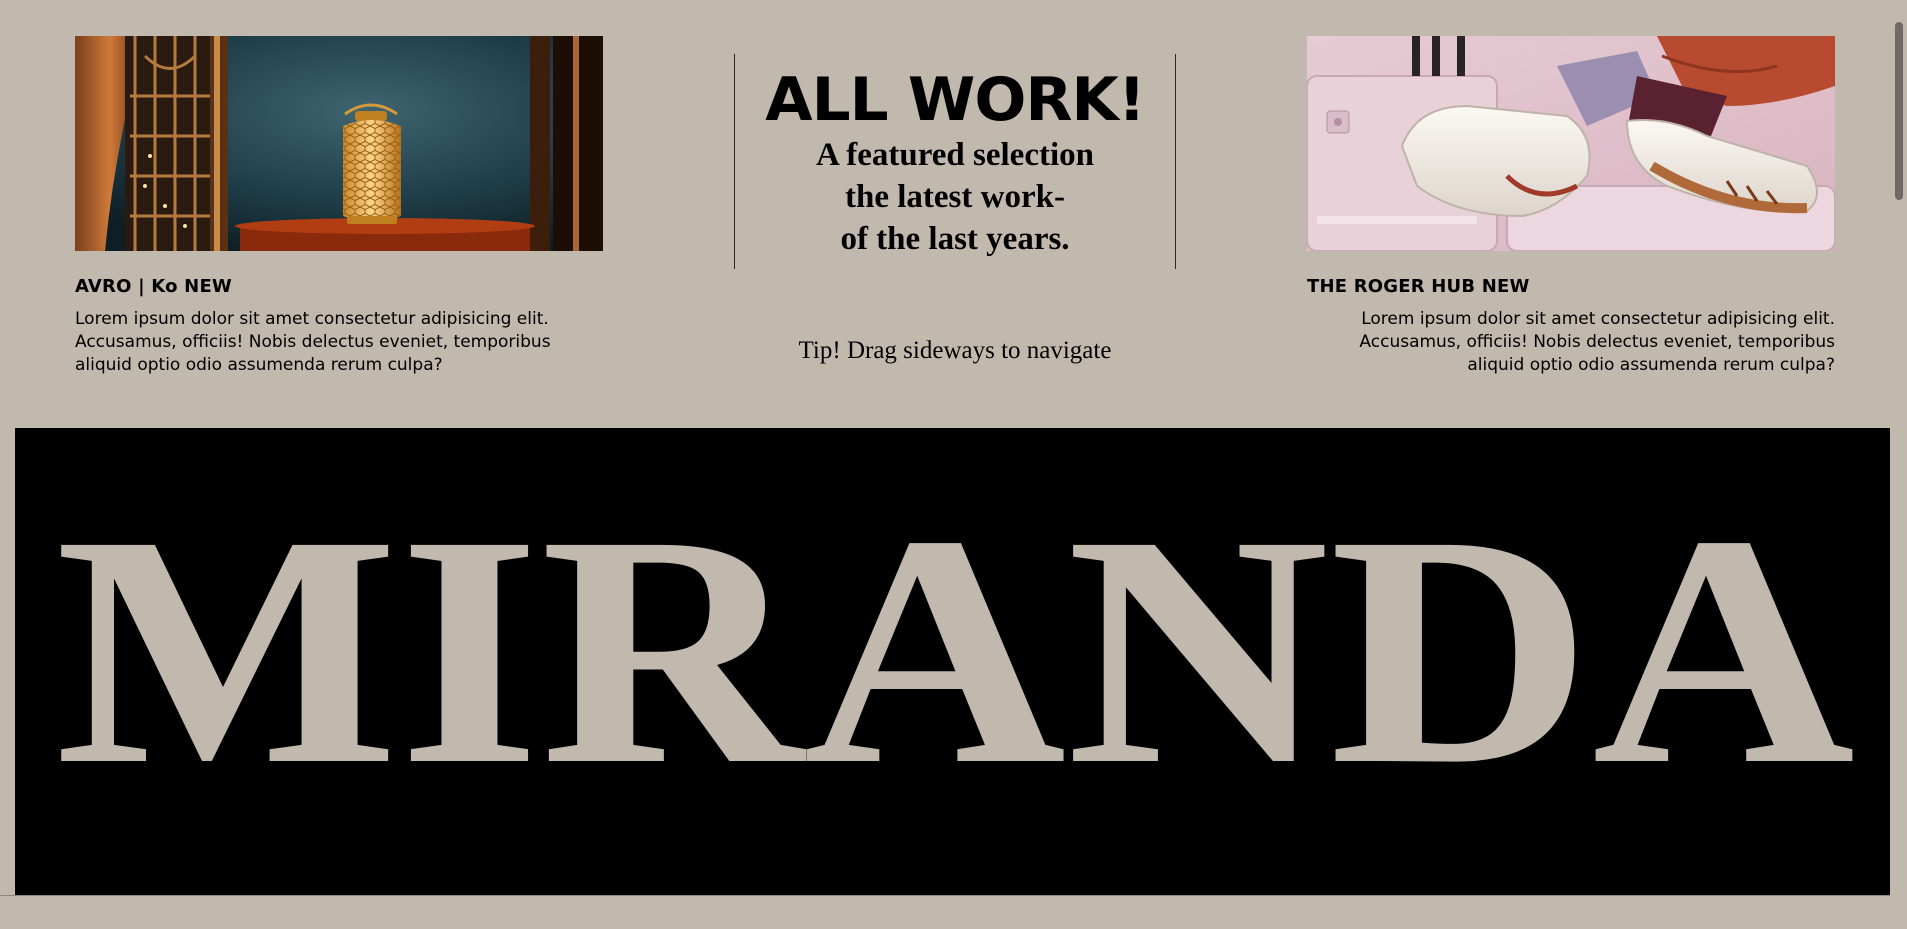 The width and height of the screenshot is (1907, 929). What do you see at coordinates (955, 350) in the screenshot?
I see `navigation-tip: Tip! Drag sideways to navigate` at bounding box center [955, 350].